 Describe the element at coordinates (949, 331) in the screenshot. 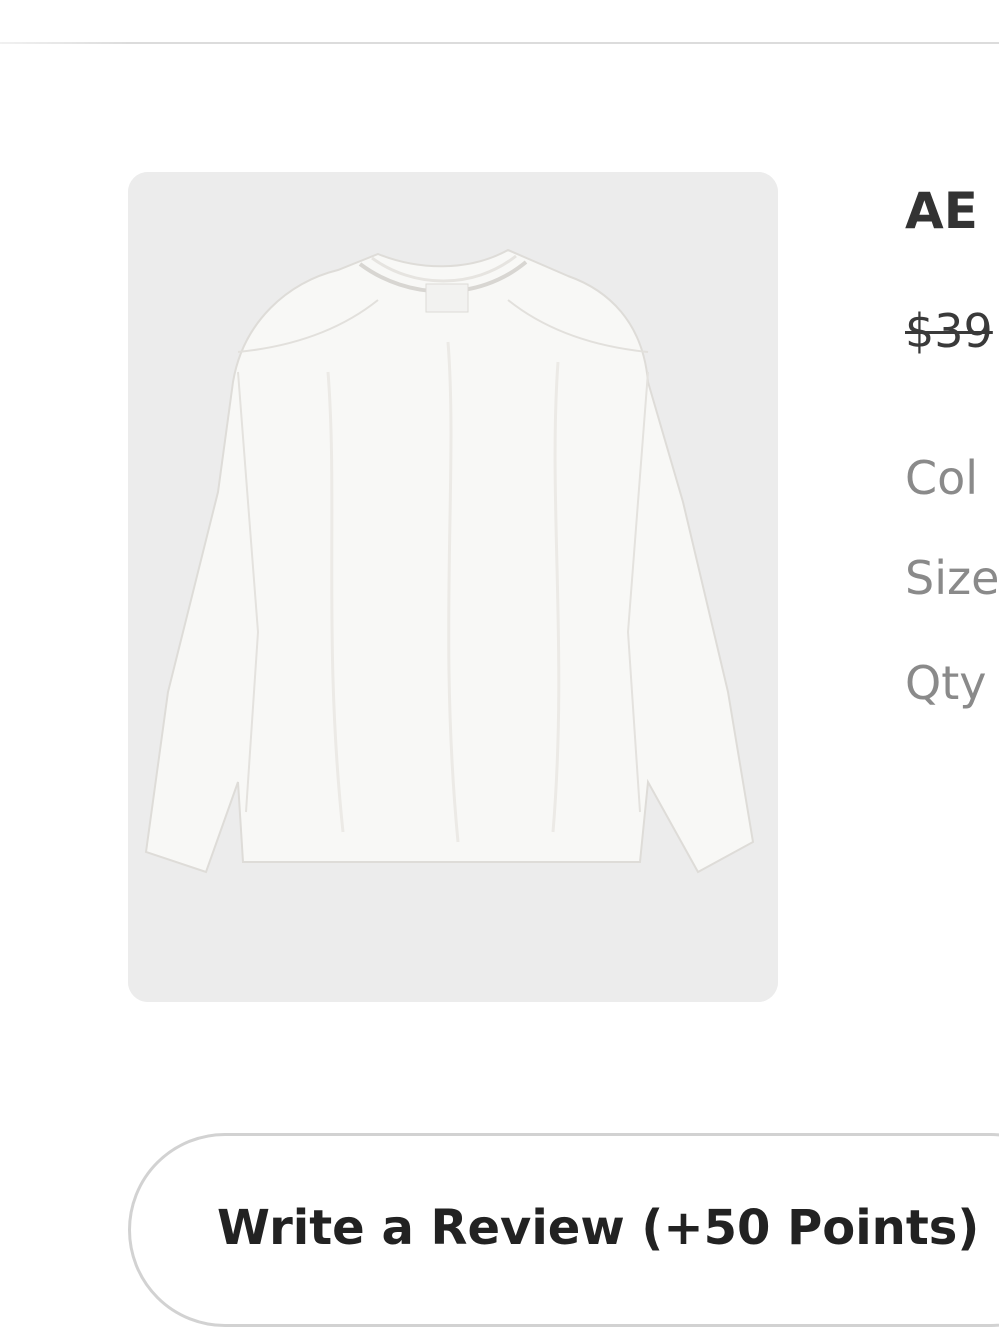

I see `product-price: $39` at that location.